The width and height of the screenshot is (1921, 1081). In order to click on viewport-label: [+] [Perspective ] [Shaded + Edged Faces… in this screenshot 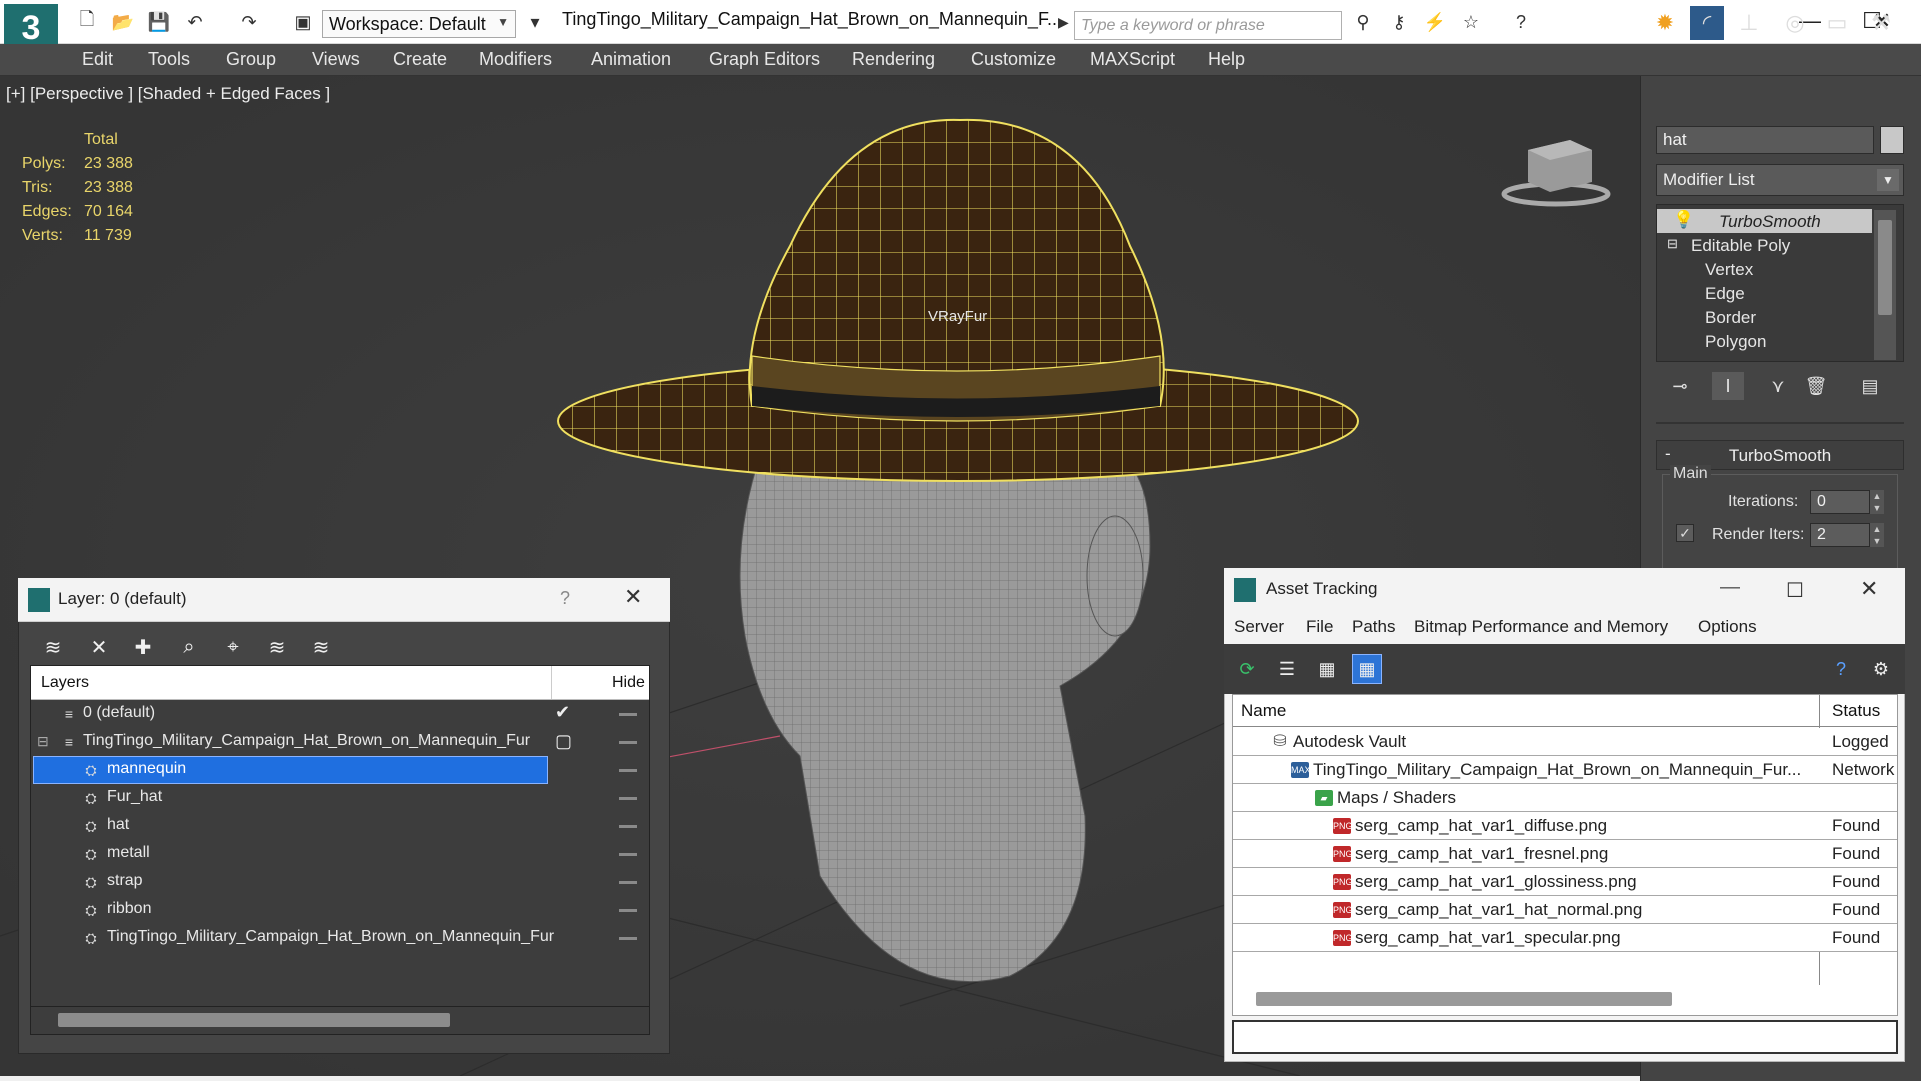, I will do `click(168, 94)`.